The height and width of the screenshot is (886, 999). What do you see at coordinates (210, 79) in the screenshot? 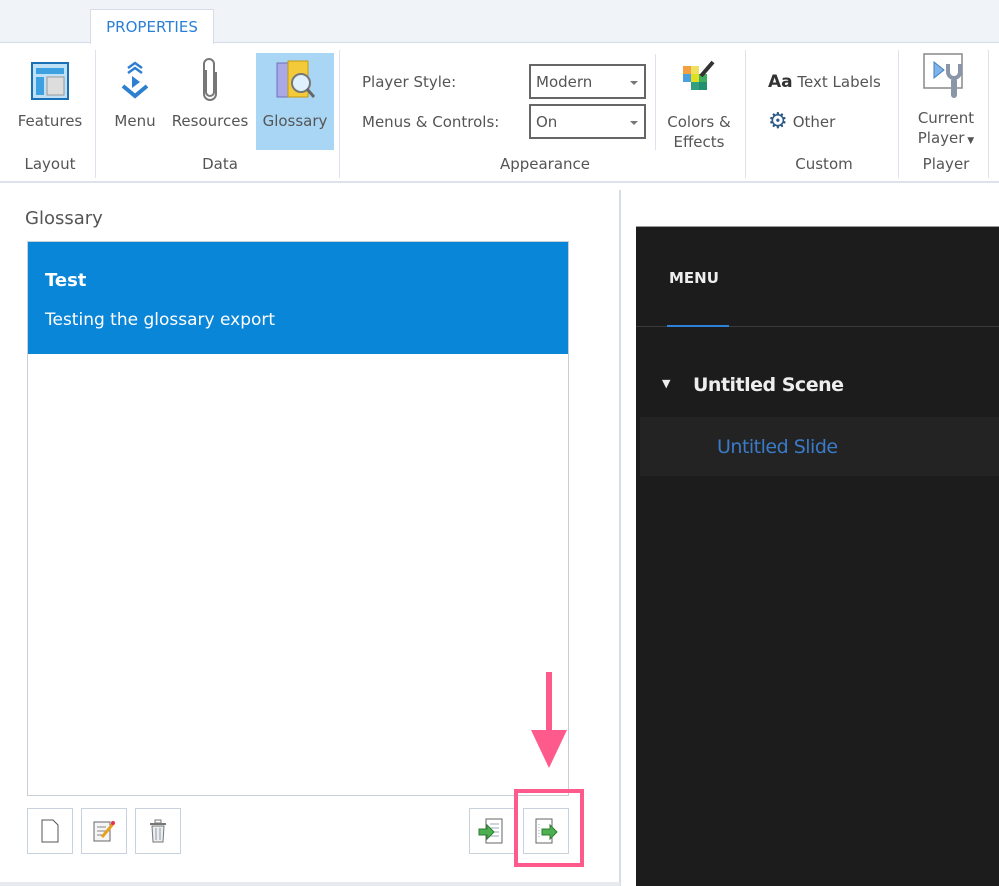
I see `paperclip-icon` at bounding box center [210, 79].